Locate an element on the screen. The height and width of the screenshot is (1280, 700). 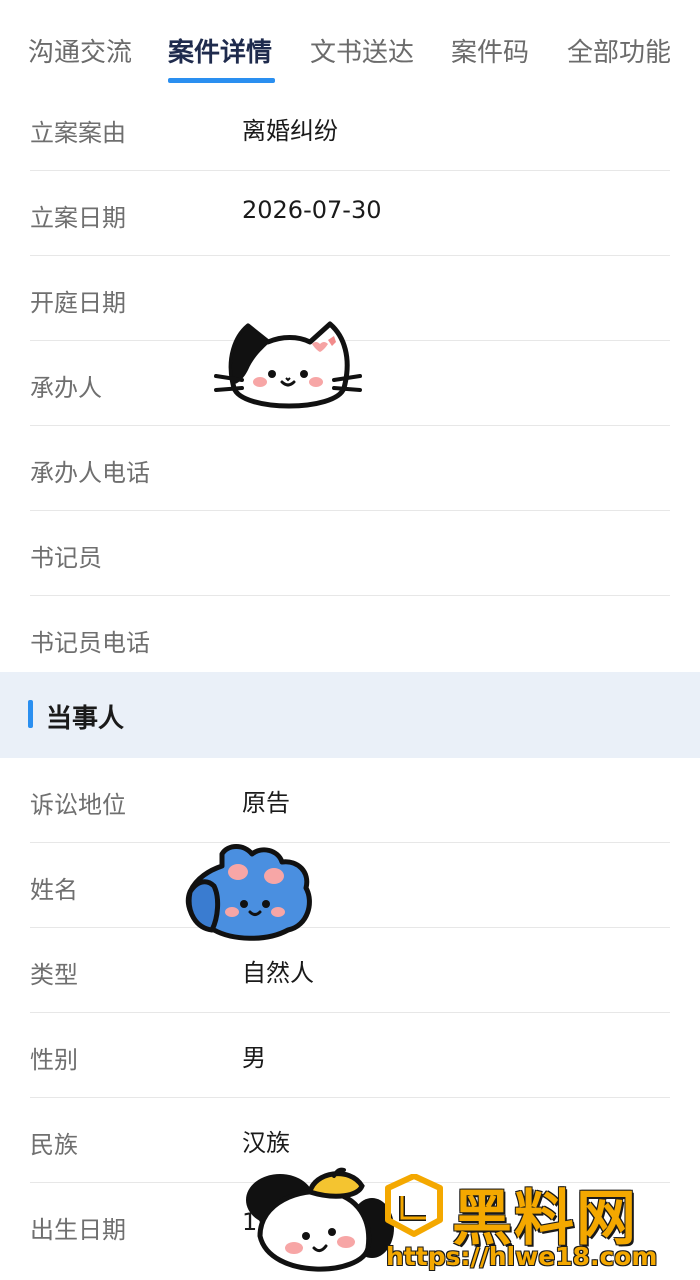
detail-label: 立案案由 is located at coordinates (78, 133).